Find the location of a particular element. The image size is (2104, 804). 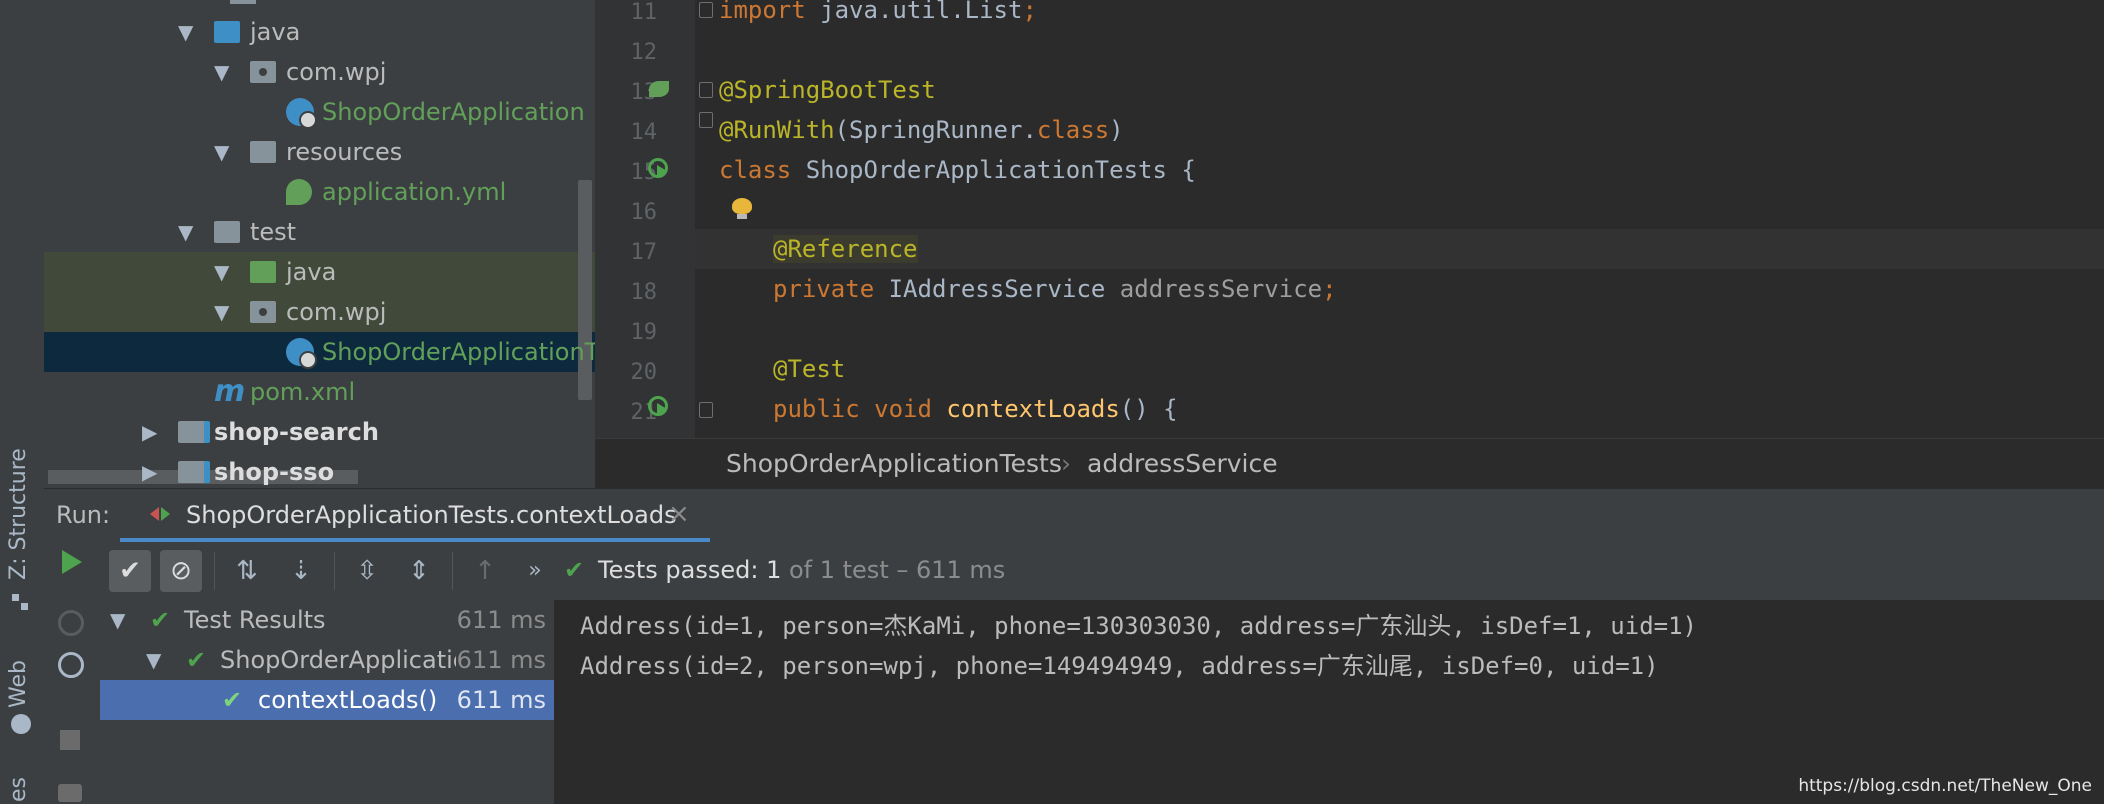

project-tree-item: ▼ resources is located at coordinates (319, 152).